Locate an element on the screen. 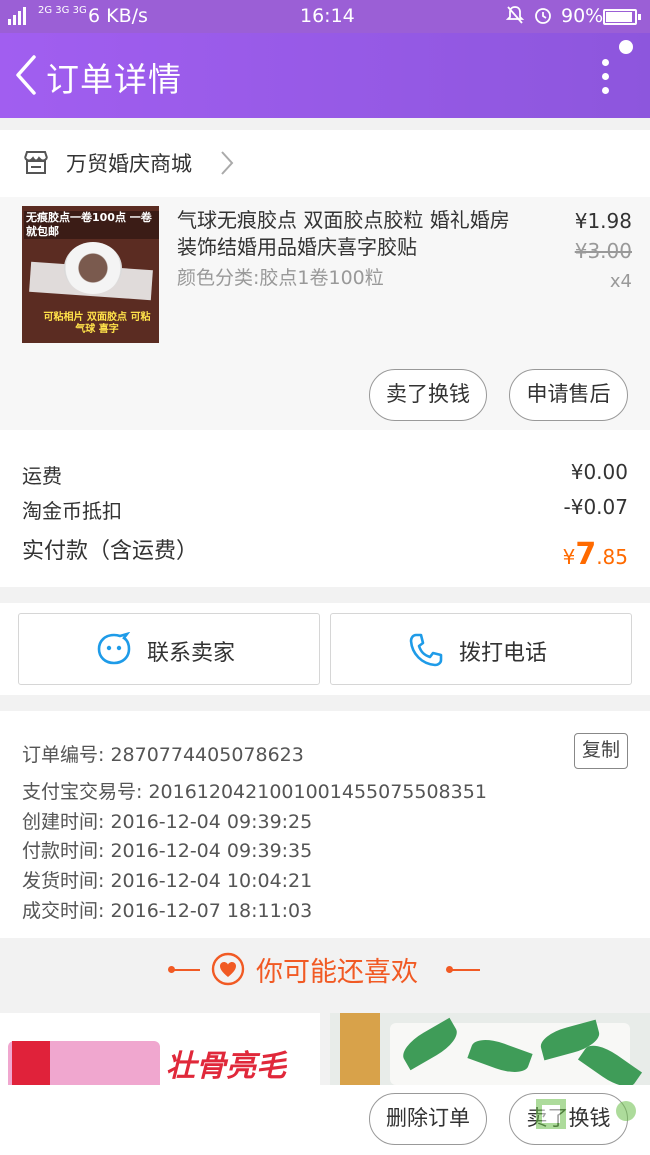  fee-summary: 运费 ¥0.00 淘金币抵扣 -¥0.07 实付款（含运费） ¥7.85 is located at coordinates (325, 508).